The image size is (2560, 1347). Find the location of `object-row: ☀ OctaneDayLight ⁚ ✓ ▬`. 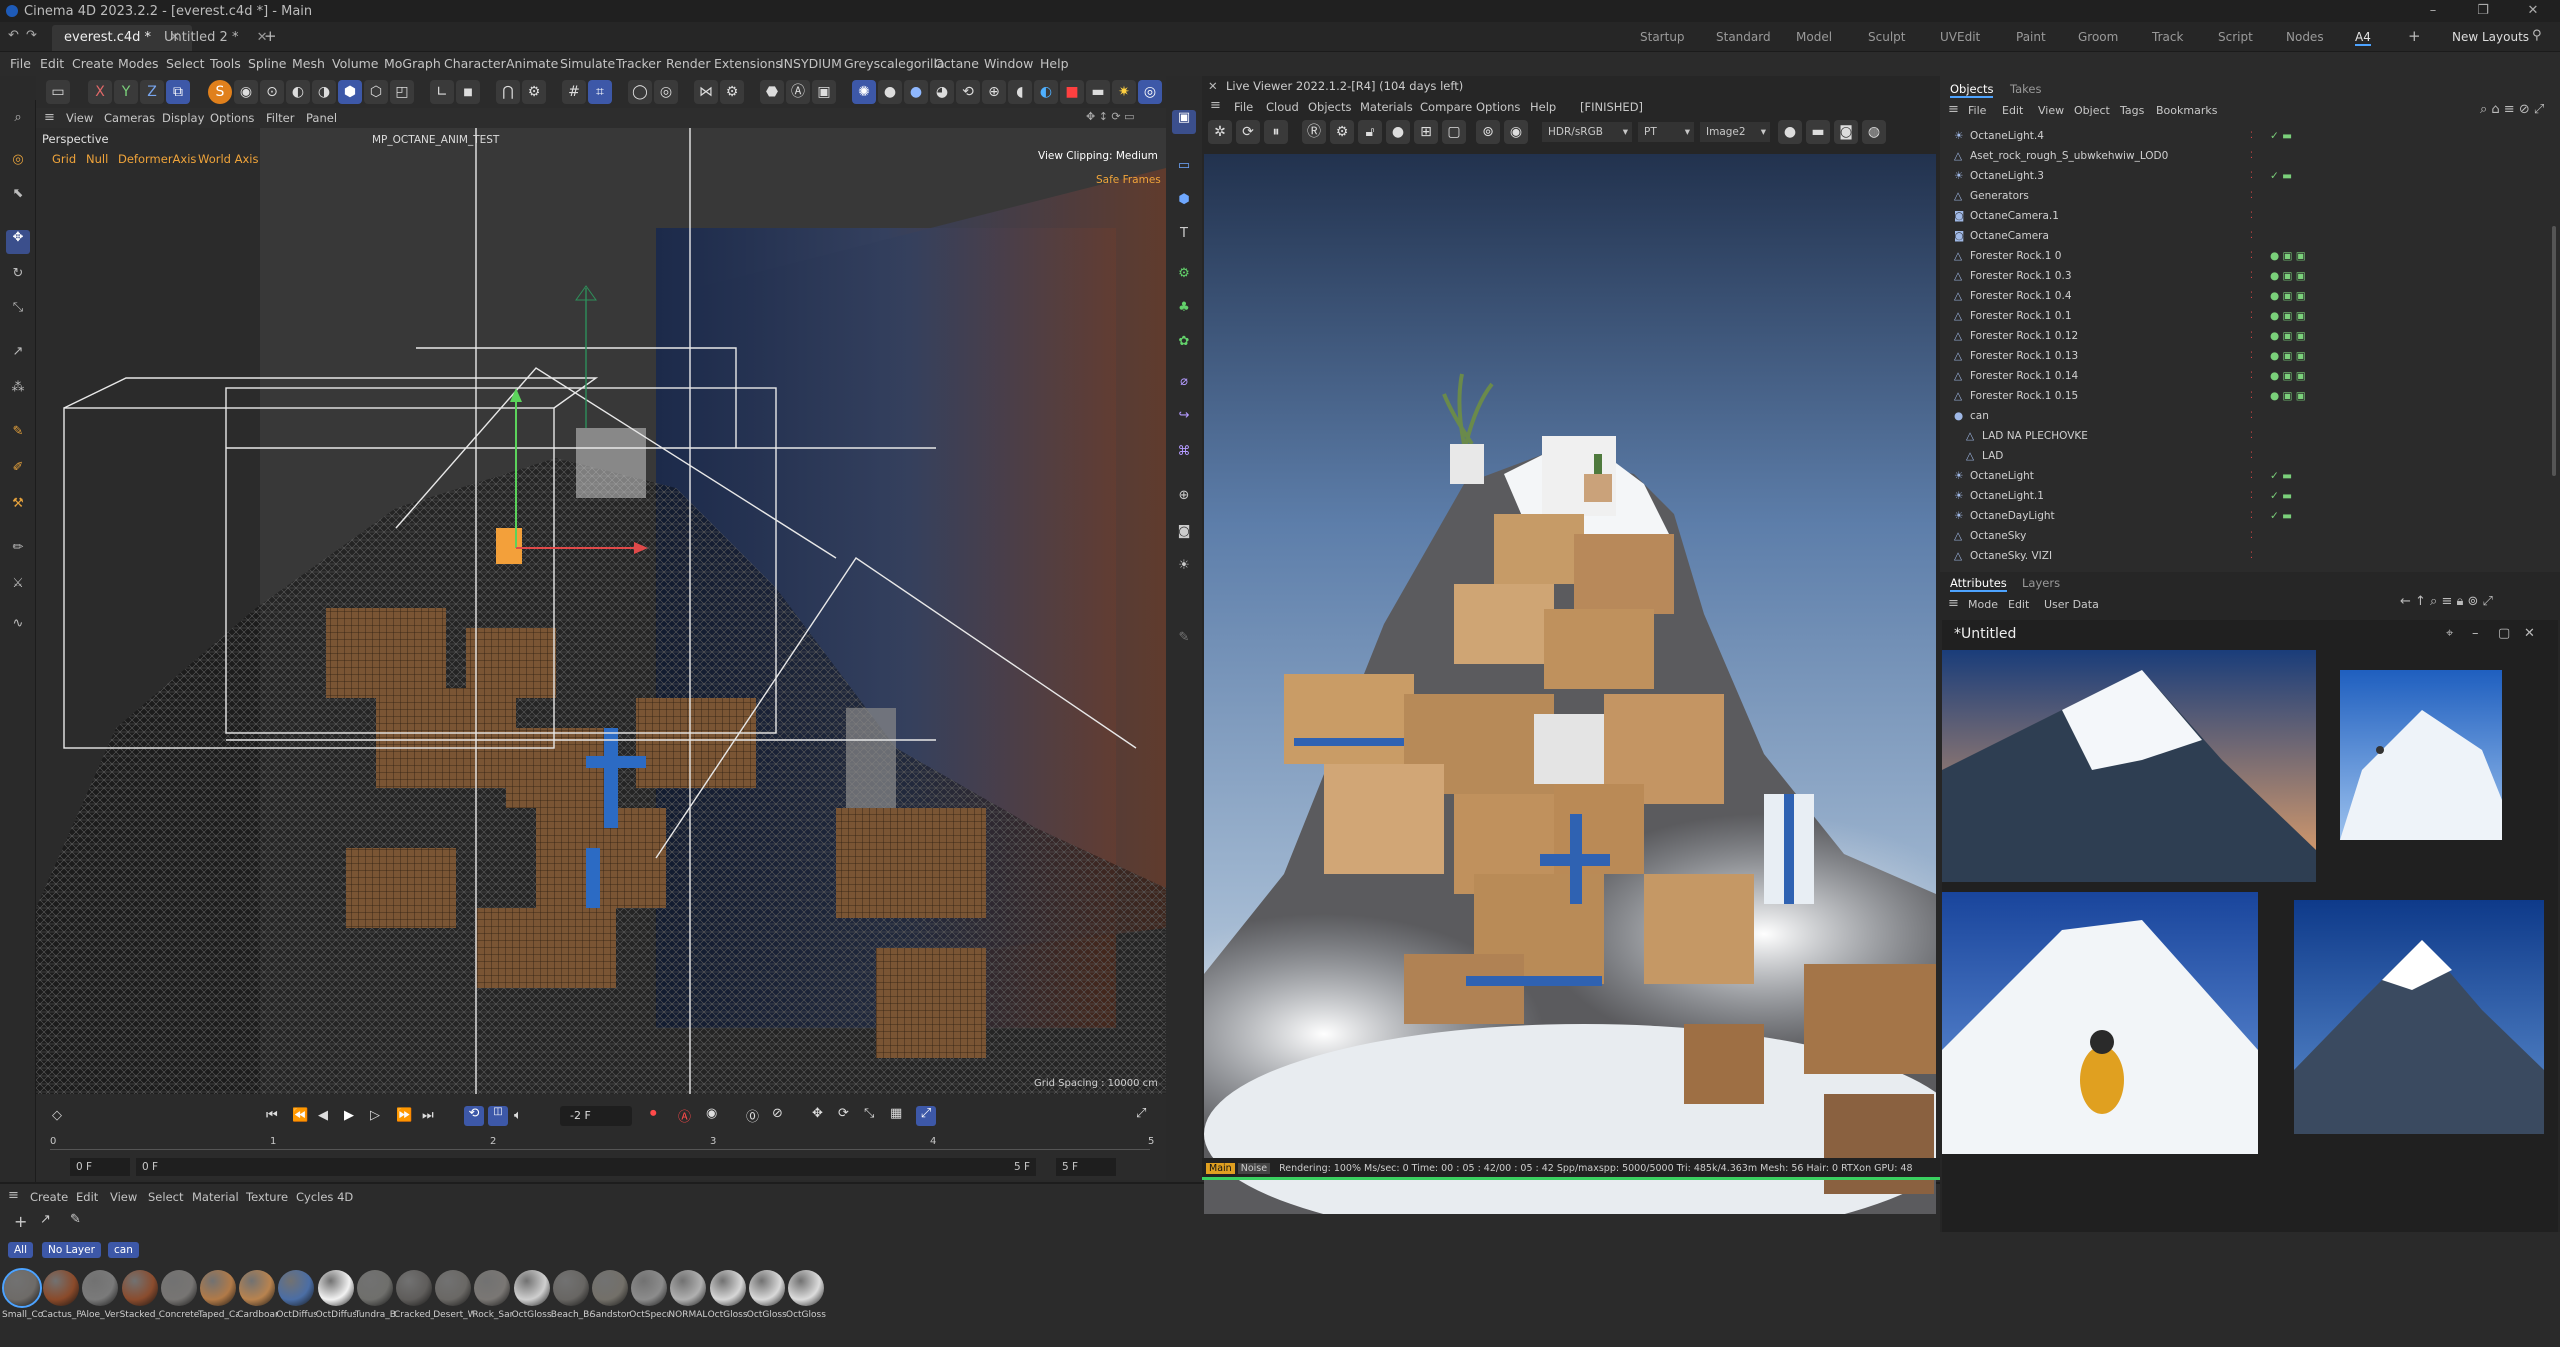

object-row: ☀ OctaneDayLight ⁚ ✓ ▬ is located at coordinates (2250, 516).